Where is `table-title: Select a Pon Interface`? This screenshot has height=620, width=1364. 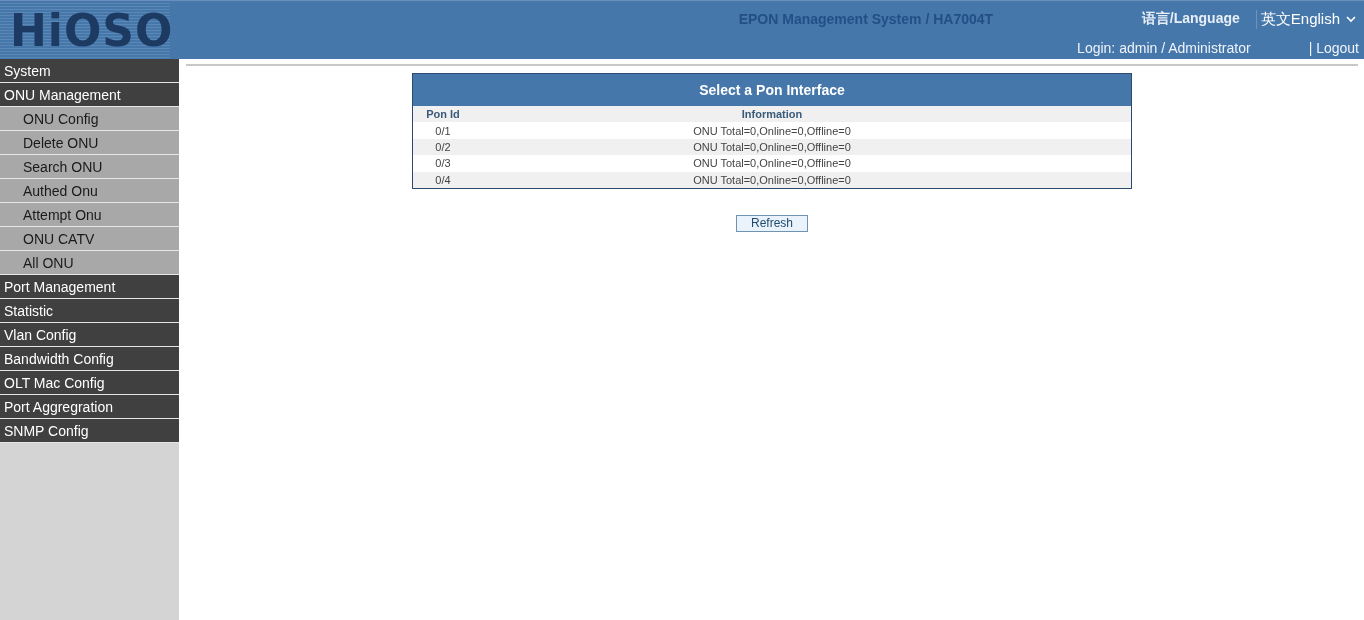
table-title: Select a Pon Interface is located at coordinates (772, 90).